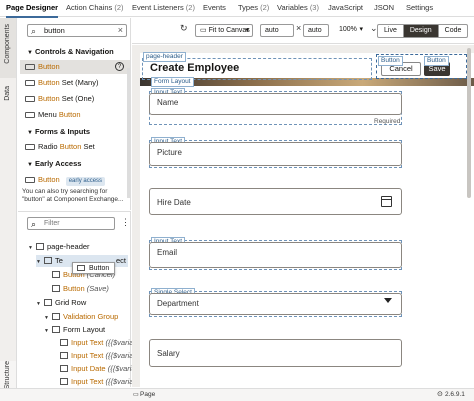  What do you see at coordinates (386, 201) in the screenshot?
I see `calendar-icon` at bounding box center [386, 201].